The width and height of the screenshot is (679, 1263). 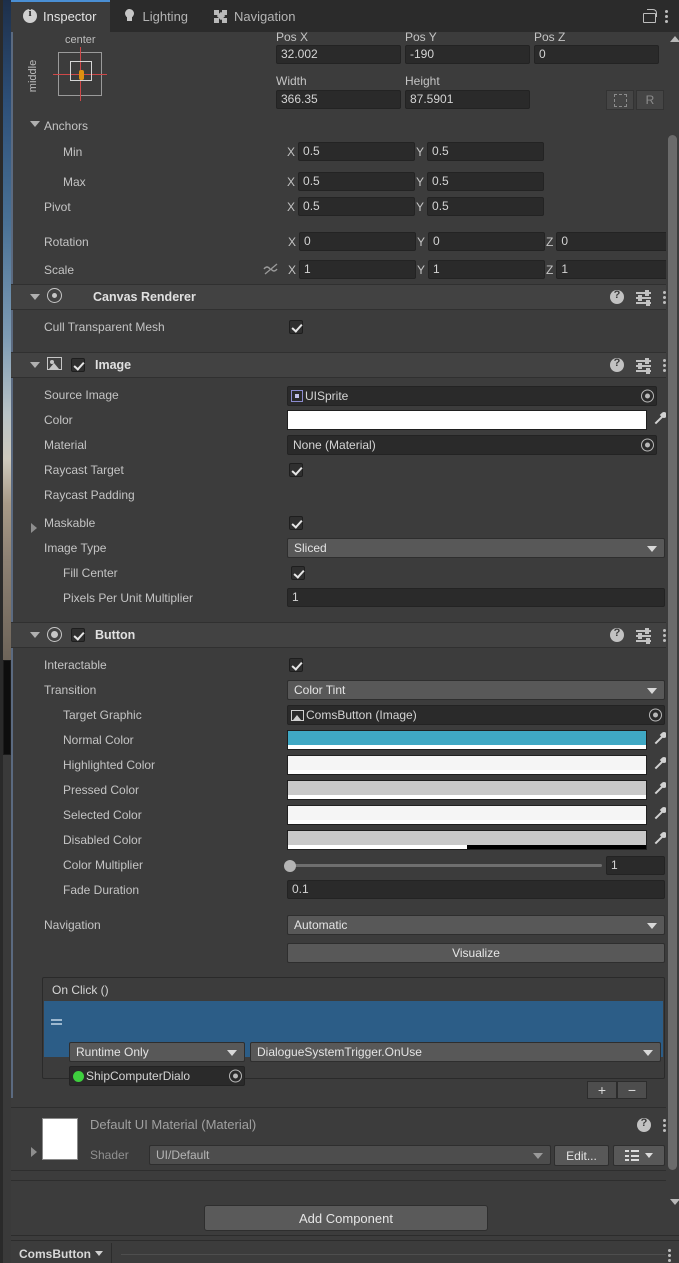 I want to click on scroll-up-arrow, so click(x=674, y=39).